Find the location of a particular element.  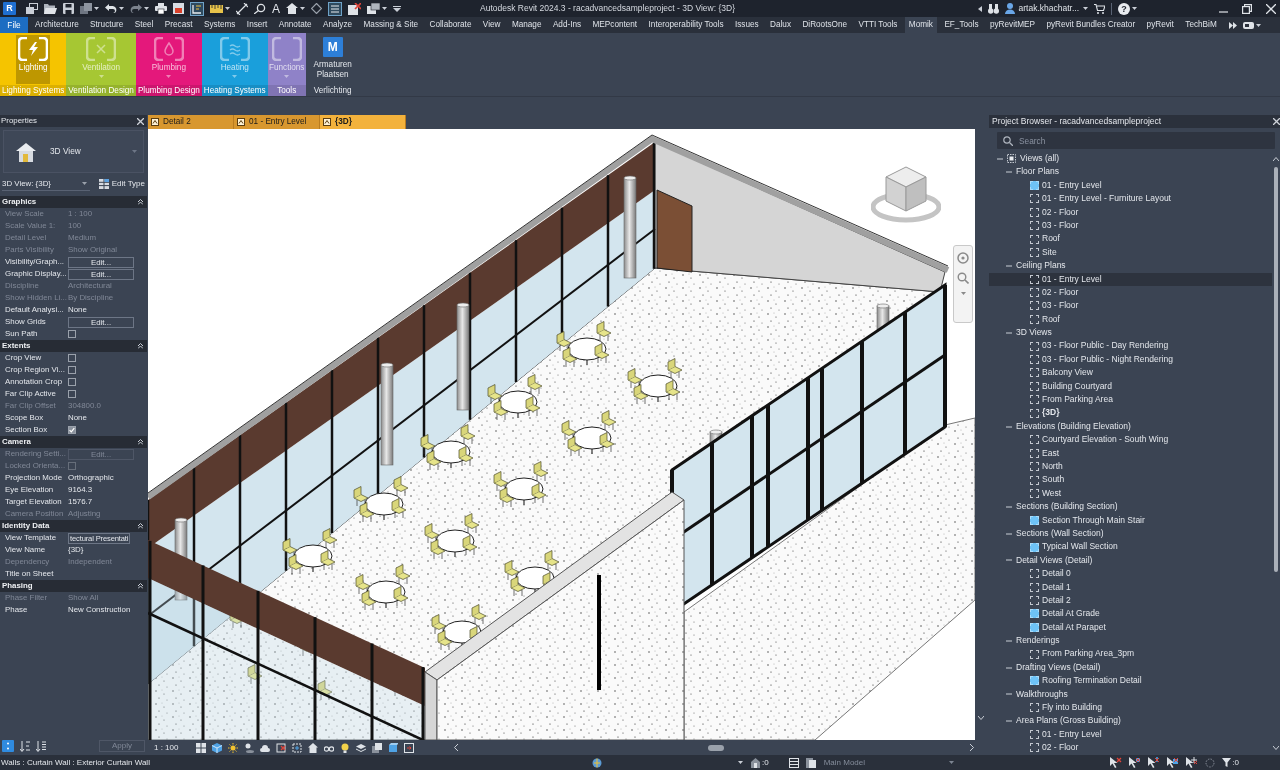

cursor-move-icon is located at coordinates (1192, 762).